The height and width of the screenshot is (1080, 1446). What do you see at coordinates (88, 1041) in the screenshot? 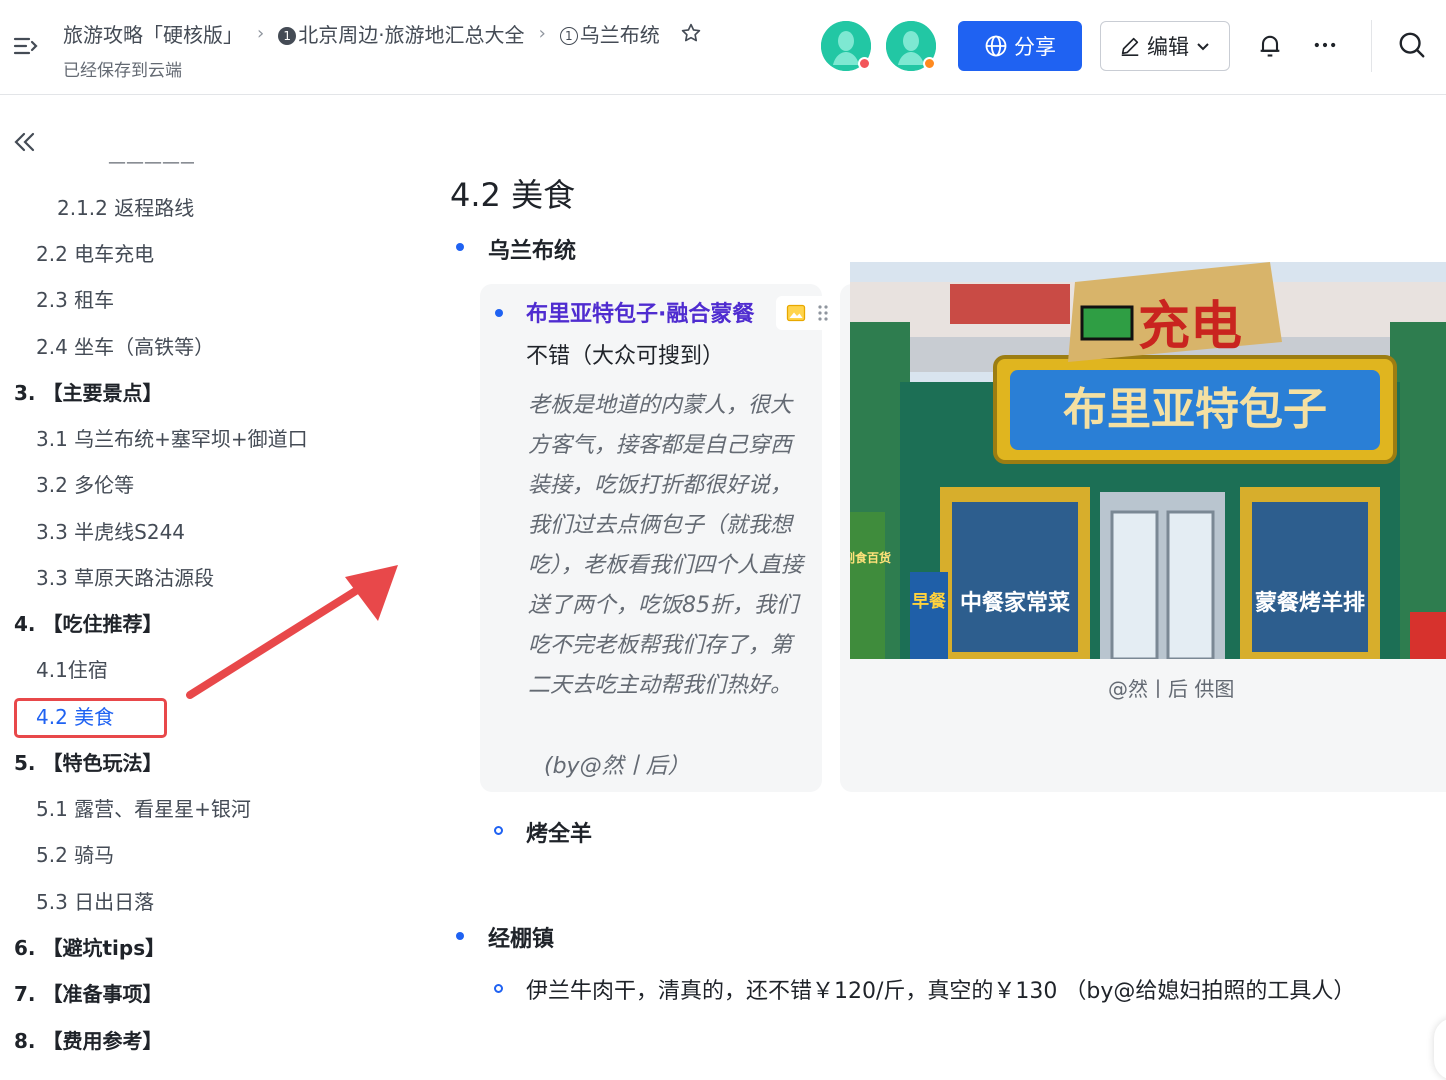
I see `toc-item: 8. 【费用参考】` at bounding box center [88, 1041].